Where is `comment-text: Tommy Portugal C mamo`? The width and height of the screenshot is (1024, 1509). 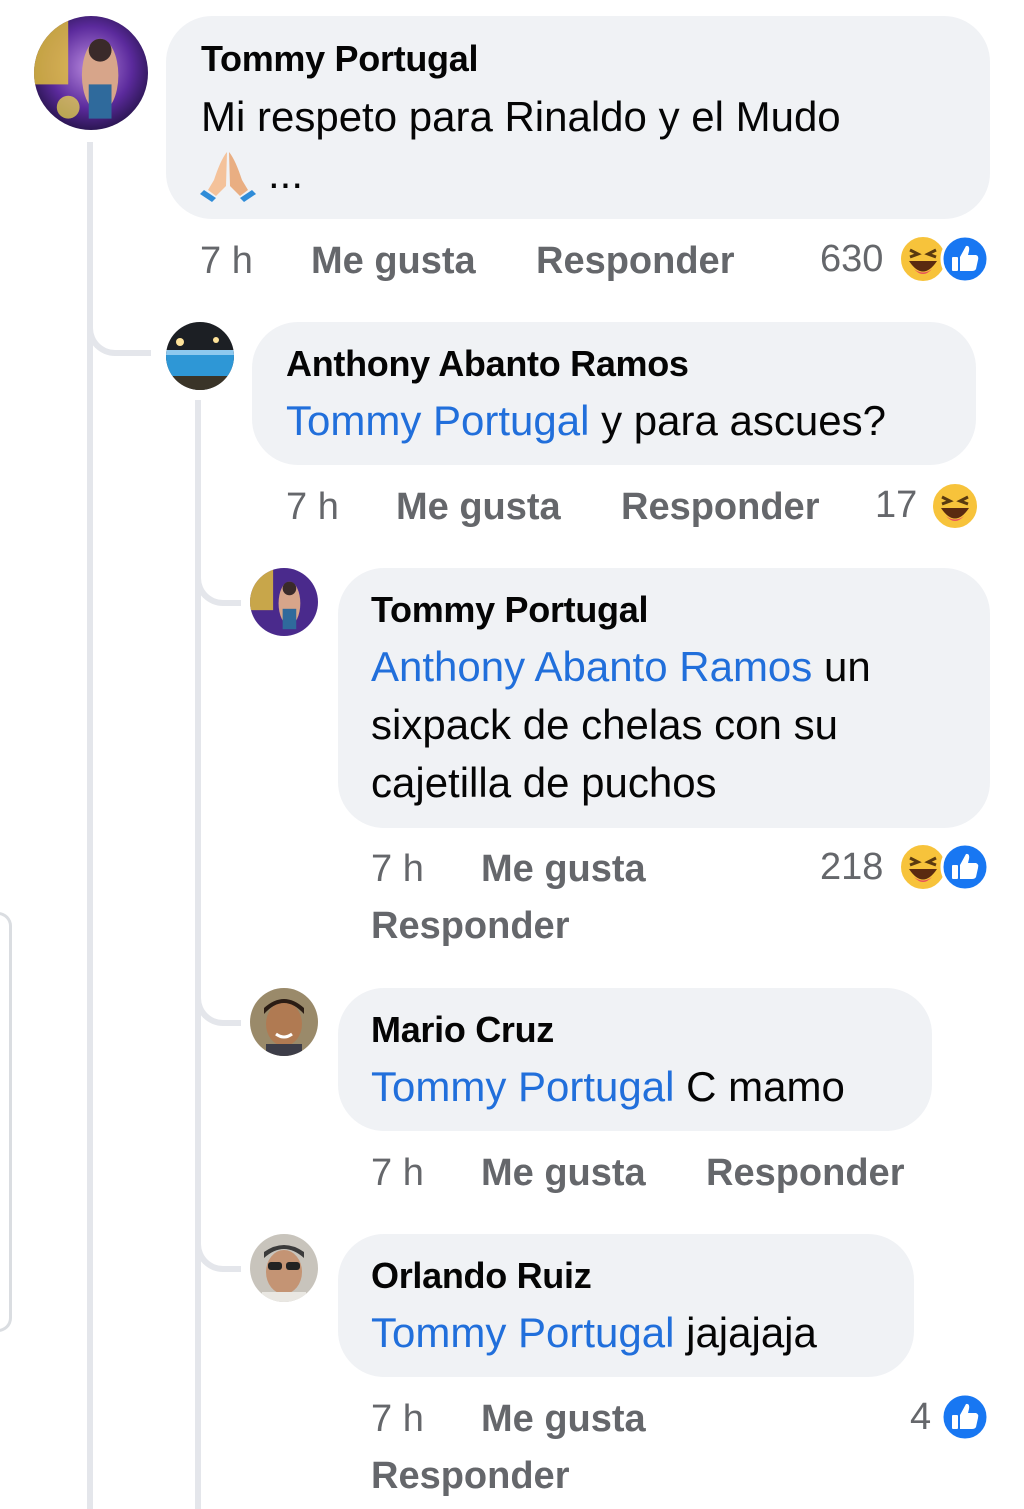
comment-text: Tommy Portugal C mamo is located at coordinates (608, 1087).